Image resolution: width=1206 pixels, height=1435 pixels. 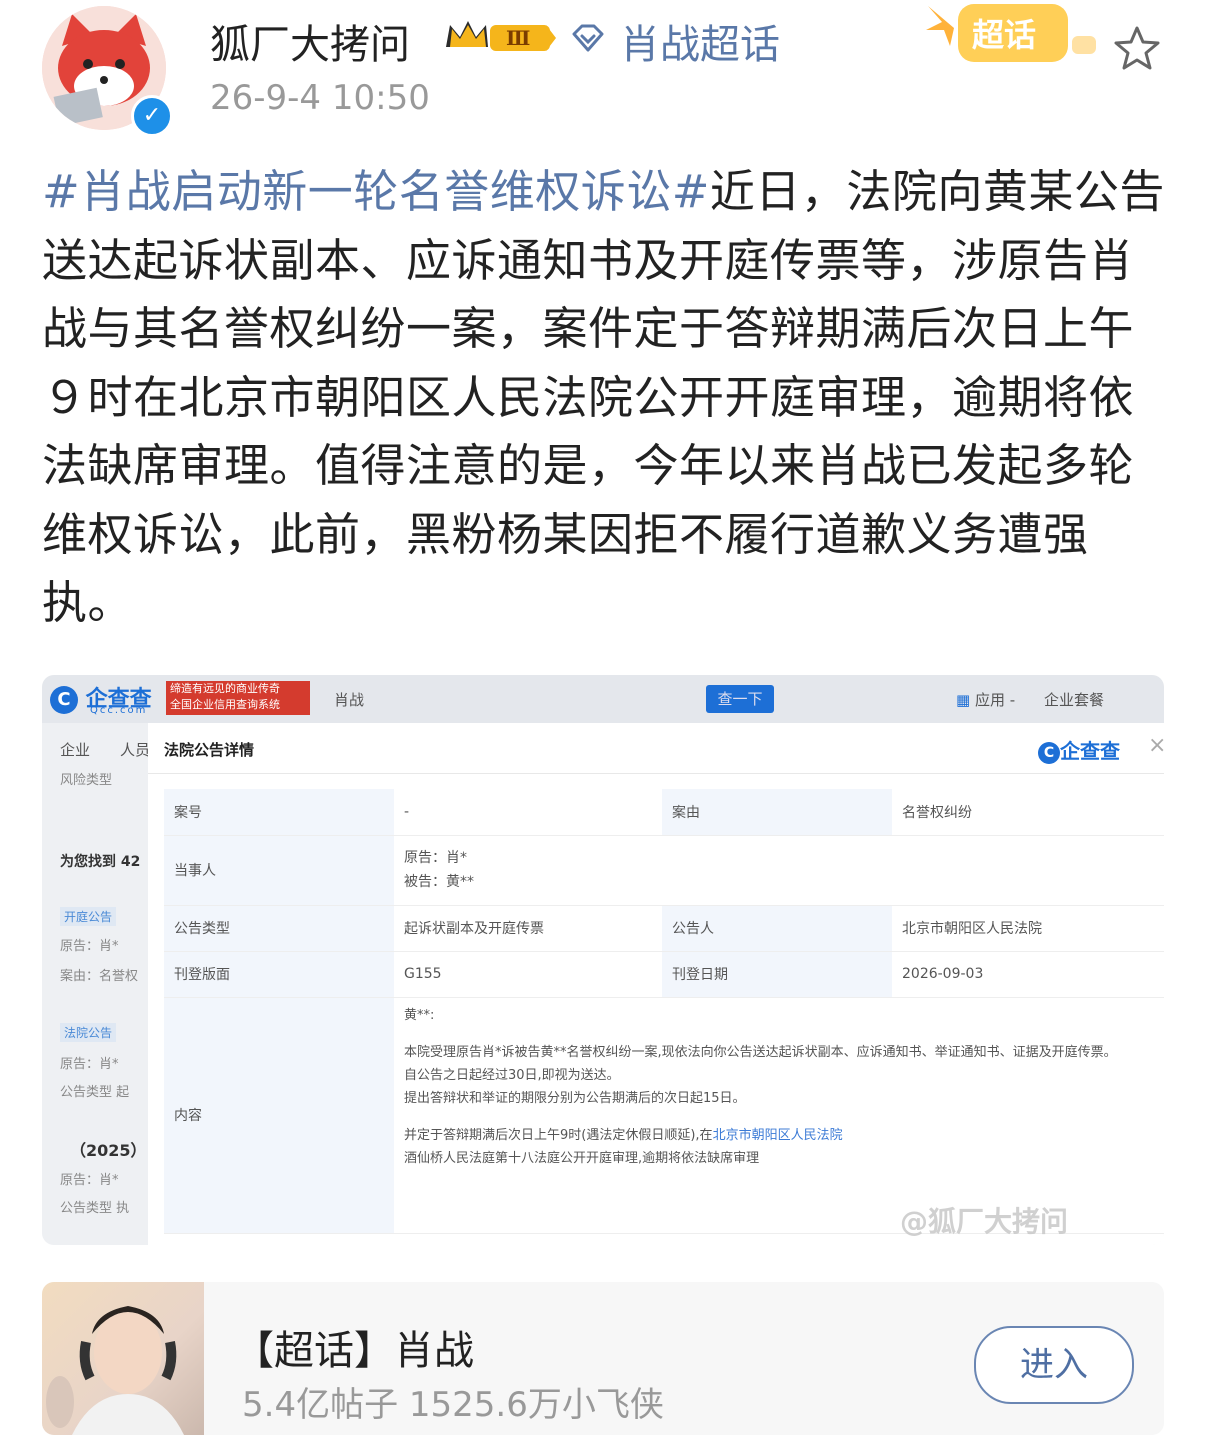 I want to click on table-row: 案号 - 案由 名誉权纠纷, so click(x=664, y=812).